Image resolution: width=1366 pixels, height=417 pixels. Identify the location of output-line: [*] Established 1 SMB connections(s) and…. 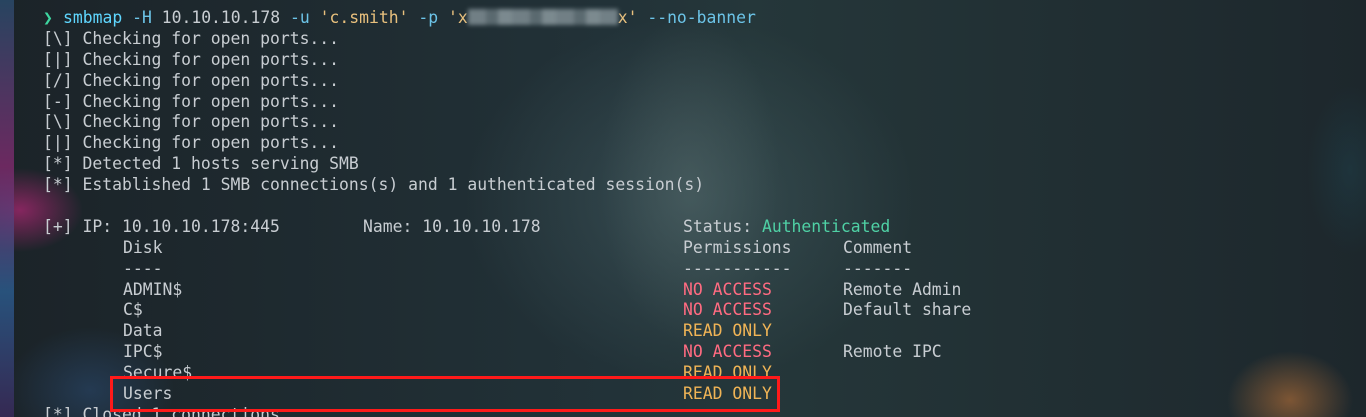
(374, 185).